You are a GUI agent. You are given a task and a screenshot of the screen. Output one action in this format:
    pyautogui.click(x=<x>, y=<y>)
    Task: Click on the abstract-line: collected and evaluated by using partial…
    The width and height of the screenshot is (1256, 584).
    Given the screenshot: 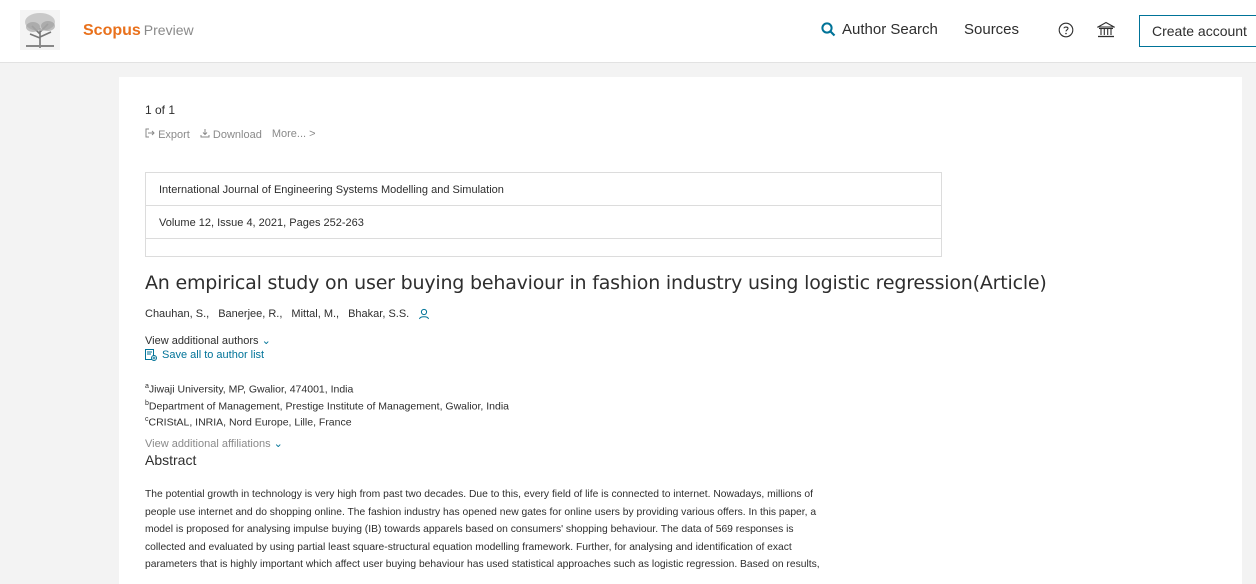 What is the action you would take?
    pyautogui.click(x=468, y=547)
    